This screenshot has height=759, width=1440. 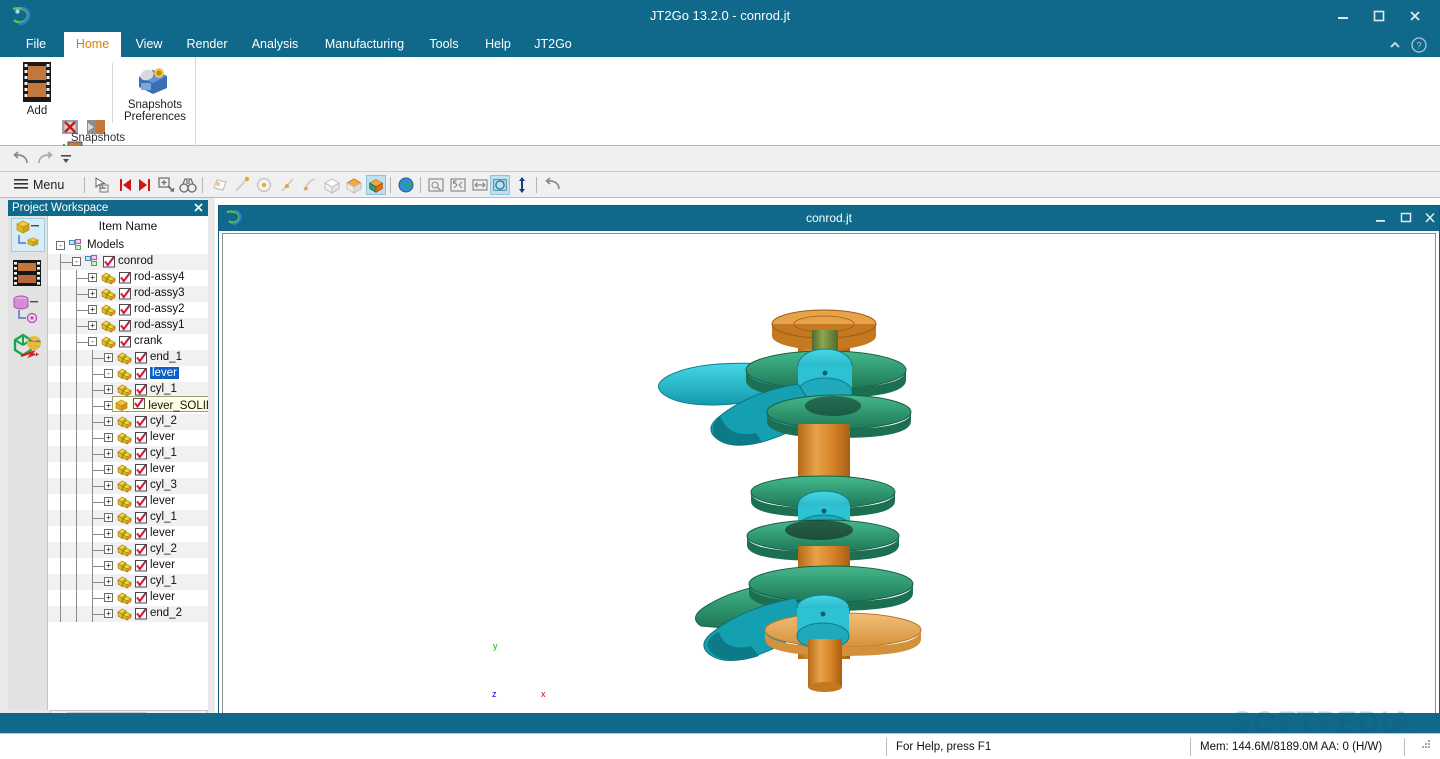 I want to click on tree-row-rod-assy1: + rod-assy1, so click(x=128, y=326).